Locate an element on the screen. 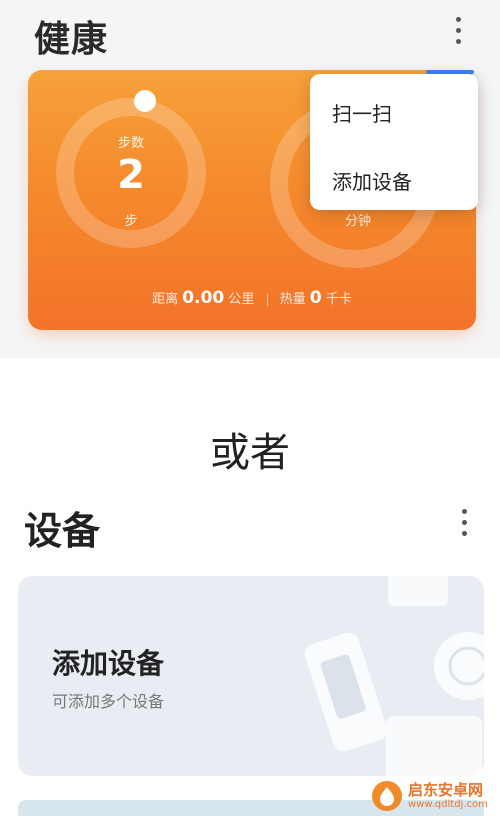  menu-item-add-device: 添加设备 is located at coordinates (402, 180).